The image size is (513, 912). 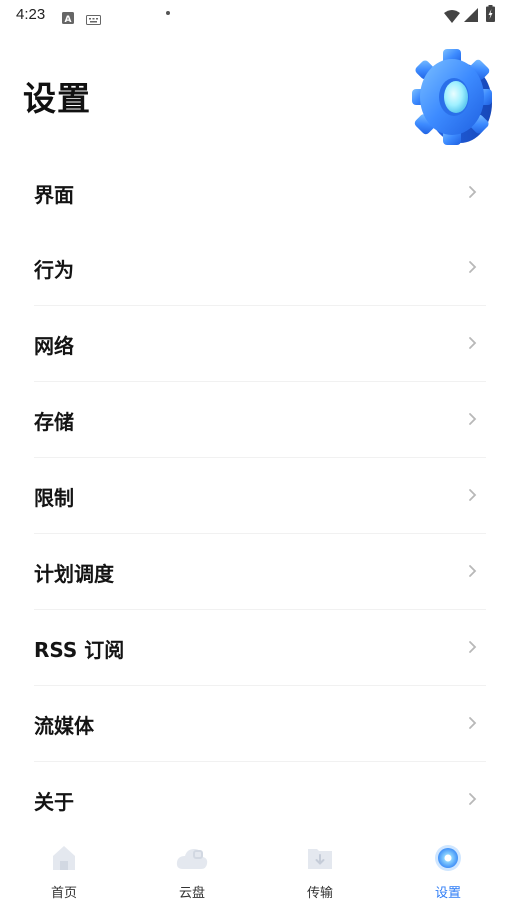 What do you see at coordinates (260, 572) in the screenshot?
I see `settings-item-scheduler: 计划调度` at bounding box center [260, 572].